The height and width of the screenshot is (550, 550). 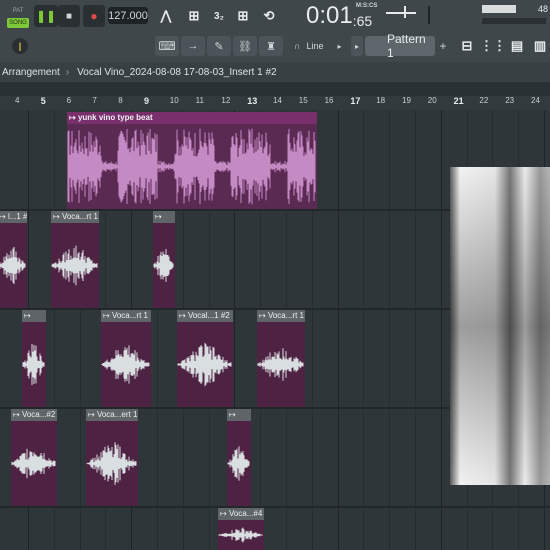 I want to click on typing-keyboard-button: ⌨, so click(x=167, y=46).